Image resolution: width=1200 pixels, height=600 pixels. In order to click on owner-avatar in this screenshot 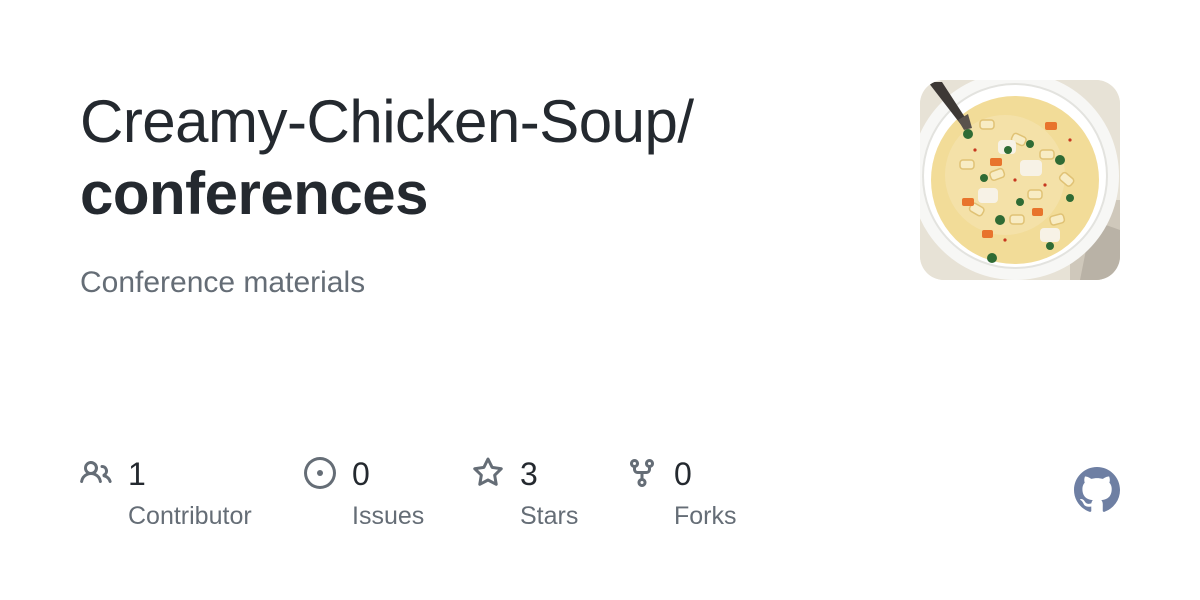, I will do `click(1020, 180)`.